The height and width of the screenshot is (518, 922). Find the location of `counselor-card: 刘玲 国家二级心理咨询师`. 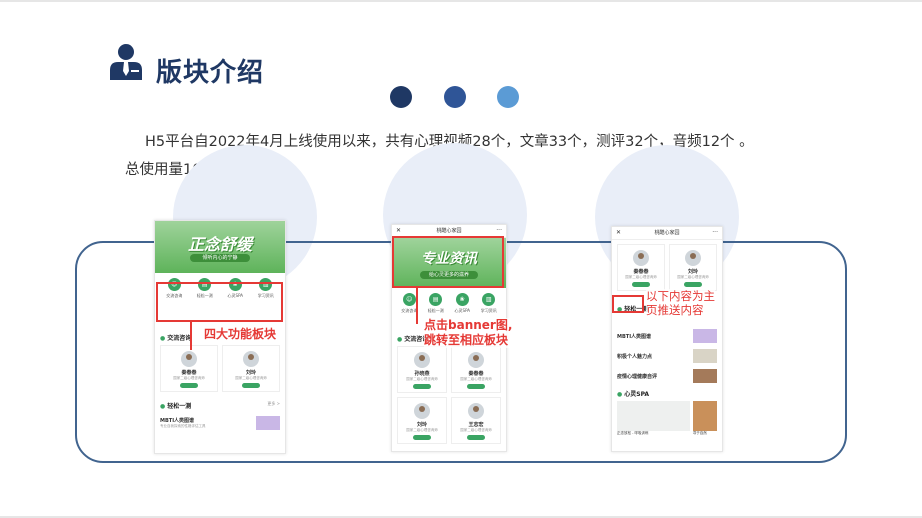

counselor-card: 刘玲 国家二级心理咨询师 is located at coordinates (251, 368).